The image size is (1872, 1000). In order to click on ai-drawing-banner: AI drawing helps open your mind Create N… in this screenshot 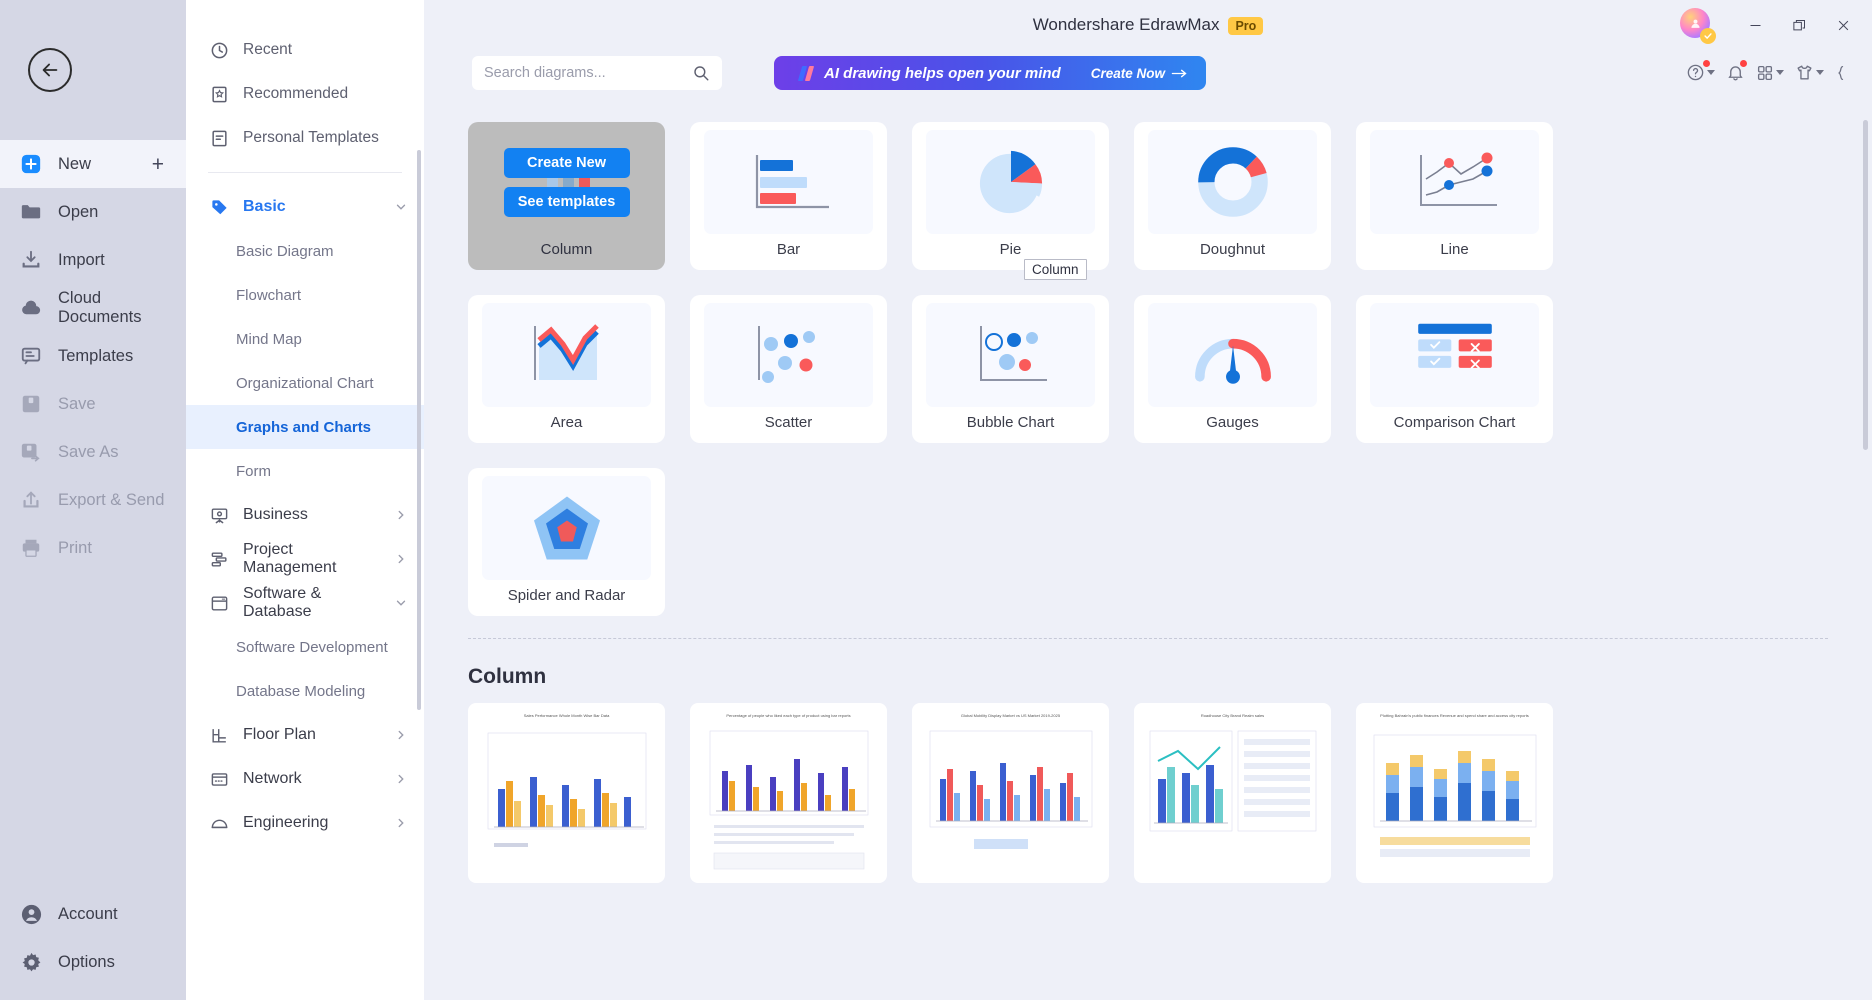, I will do `click(990, 73)`.